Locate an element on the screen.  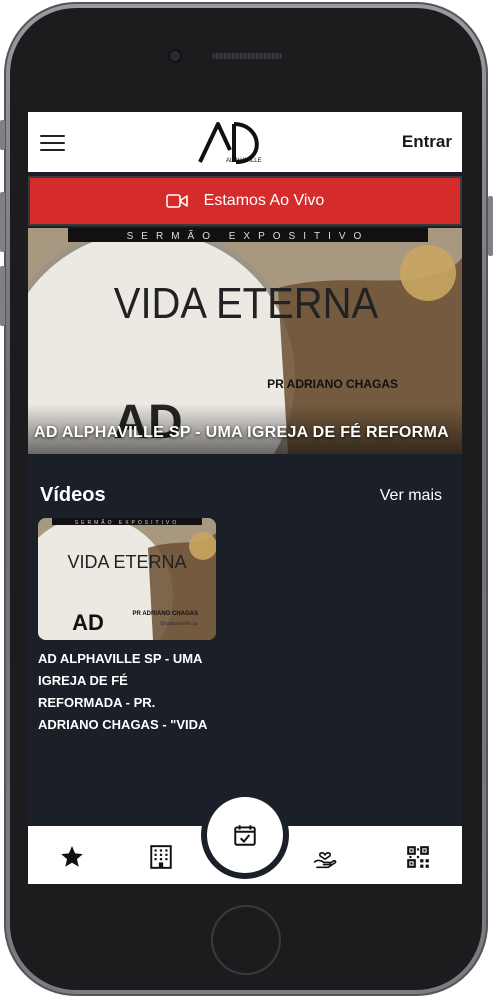
calendar-fab-button is located at coordinates (245, 835).